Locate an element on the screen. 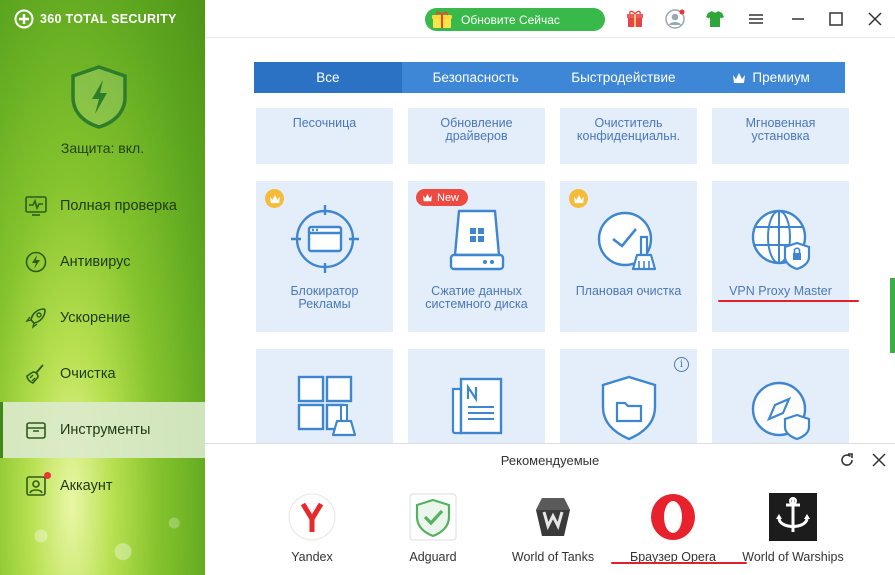 The image size is (895, 575). app-name: World of Tanks is located at coordinates (553, 557).